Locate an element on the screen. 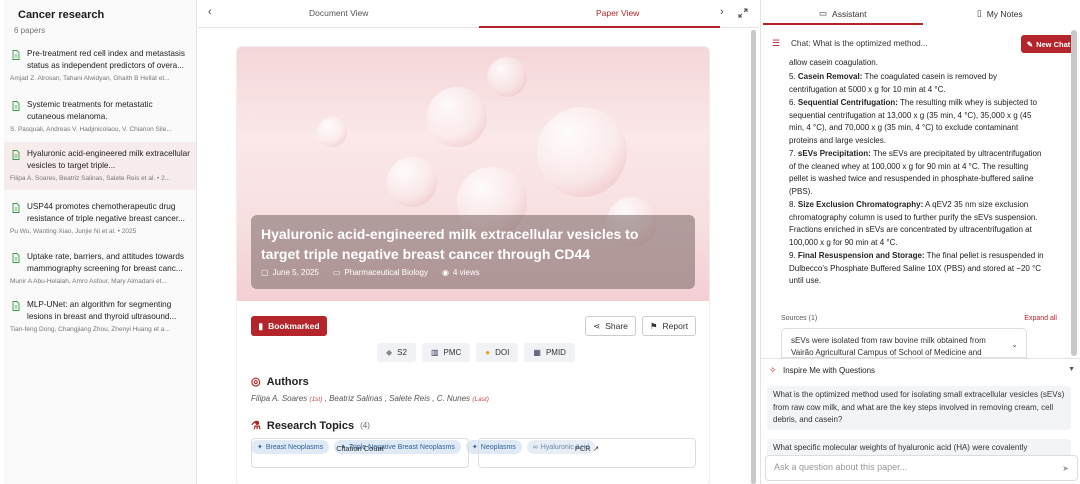  tag-icon: ✦ is located at coordinates (474, 447).